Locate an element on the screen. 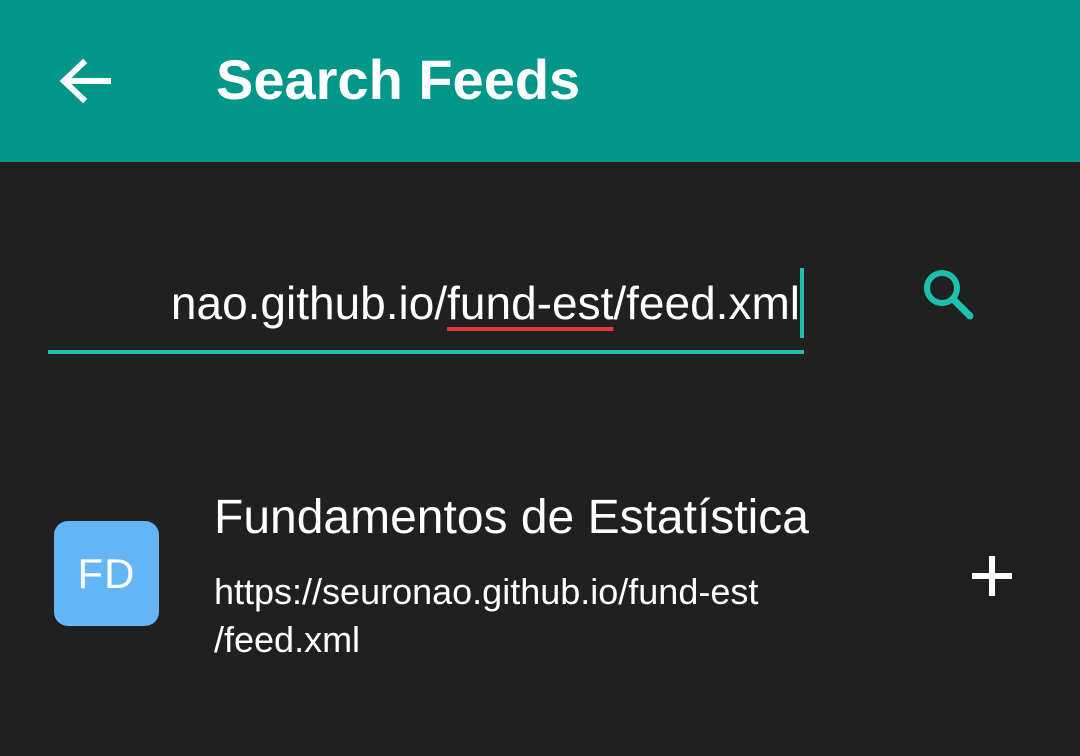 This screenshot has height=756, width=1080. avatar-initials: FD is located at coordinates (106, 573).